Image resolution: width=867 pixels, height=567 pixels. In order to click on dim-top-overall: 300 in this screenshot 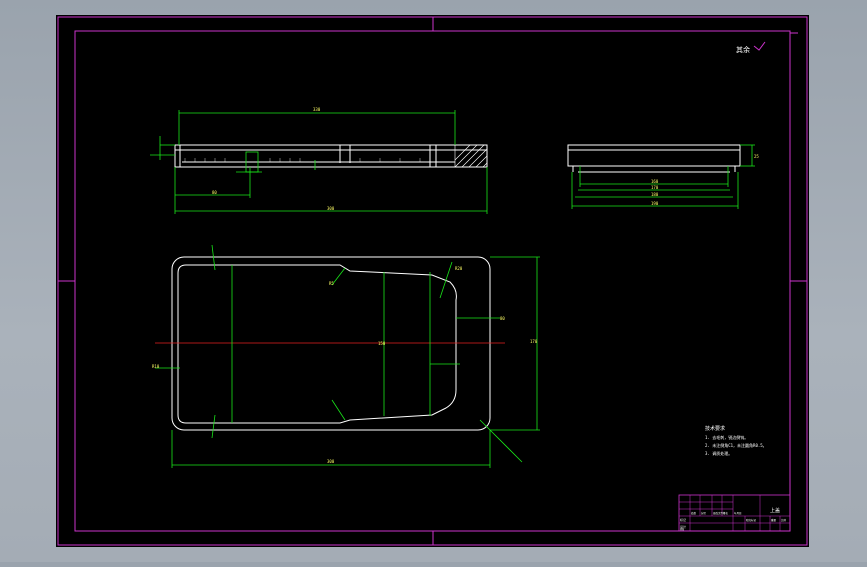, I will do `click(331, 208)`.